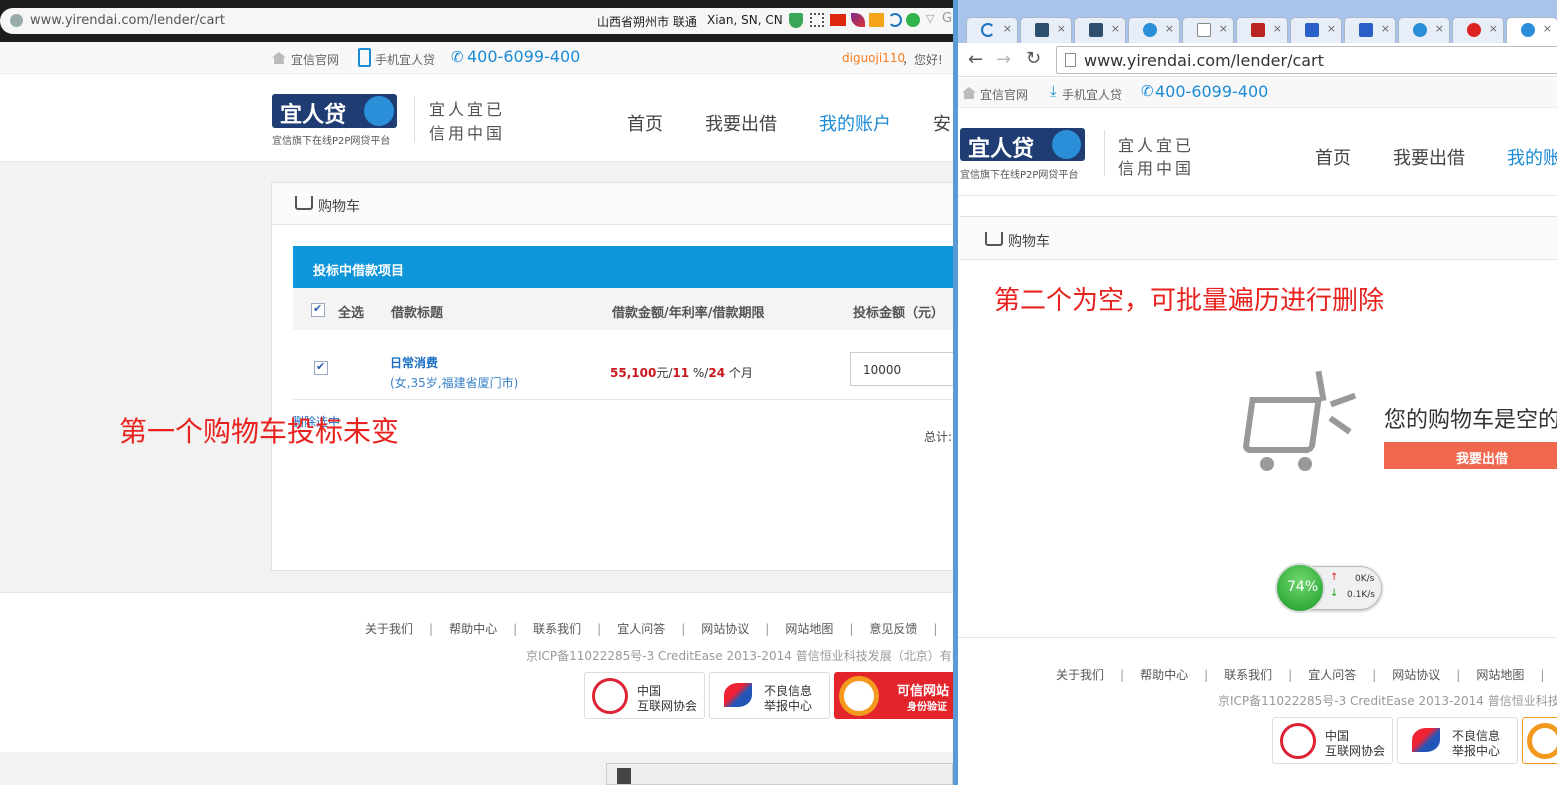 The image size is (1557, 785). What do you see at coordinates (817, 20) in the screenshot?
I see `qrcode-icon` at bounding box center [817, 20].